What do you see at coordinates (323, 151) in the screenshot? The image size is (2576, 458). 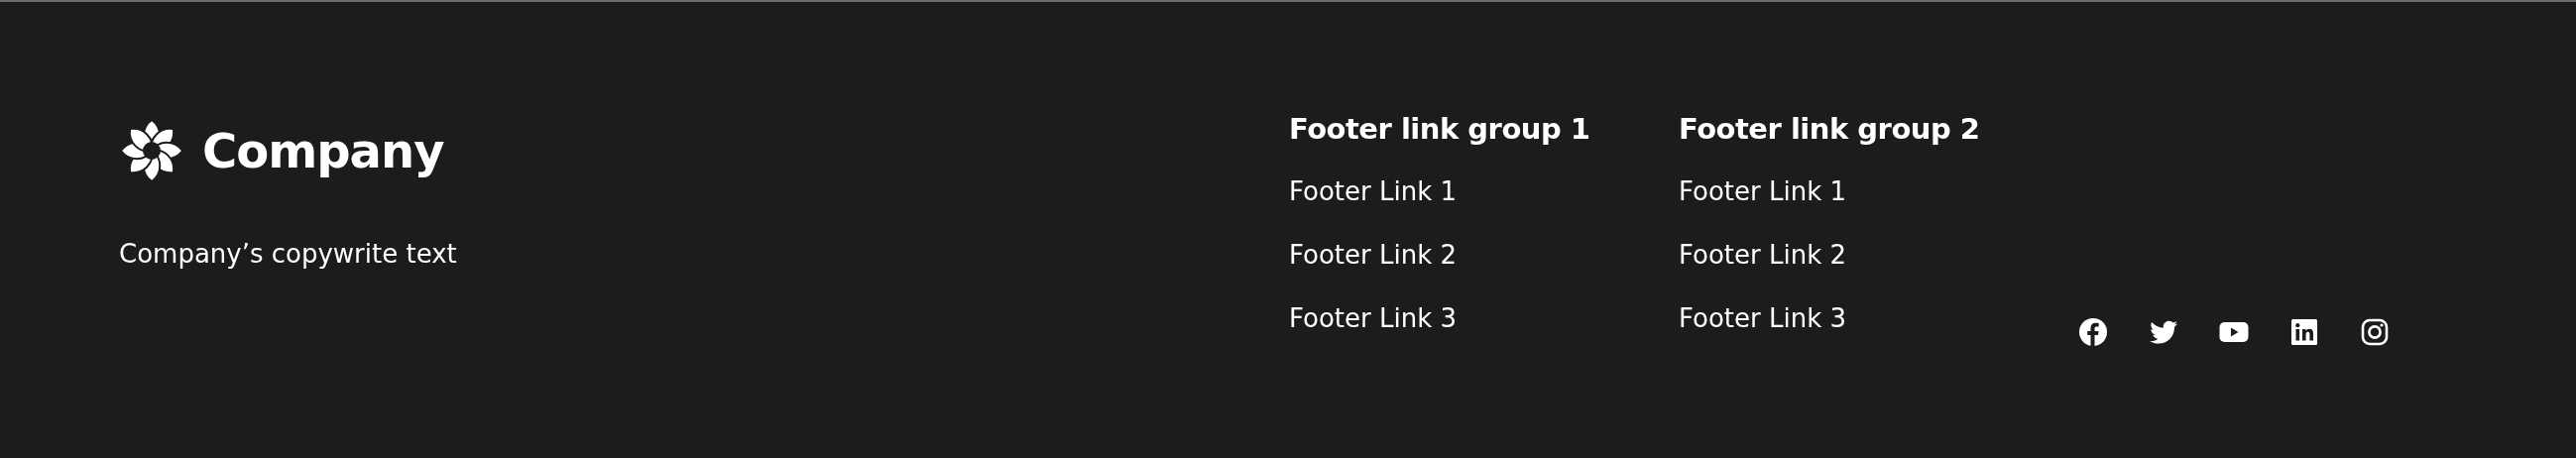 I see `company-name: Company` at bounding box center [323, 151].